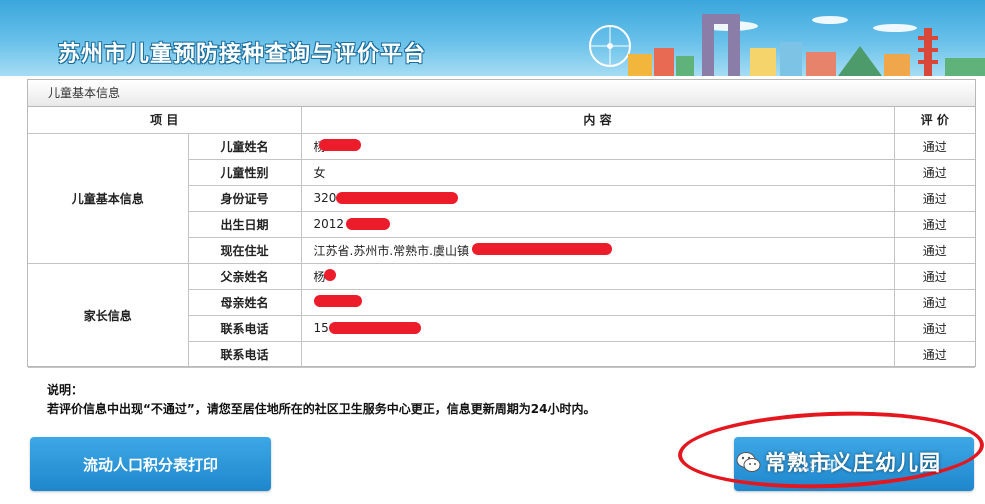 Image resolution: width=985 pixels, height=504 pixels. What do you see at coordinates (597, 198) in the screenshot?
I see `field-value: 320` at bounding box center [597, 198].